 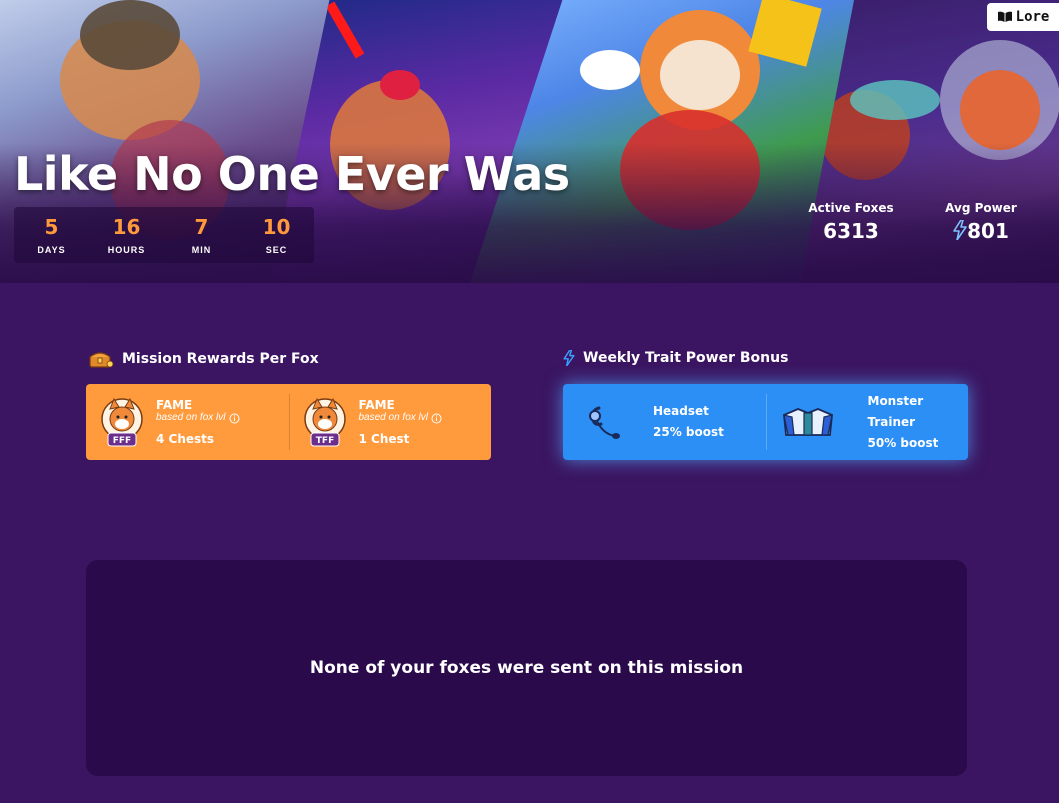 I want to click on countdown-days: 5 DAYS, so click(x=51, y=235).